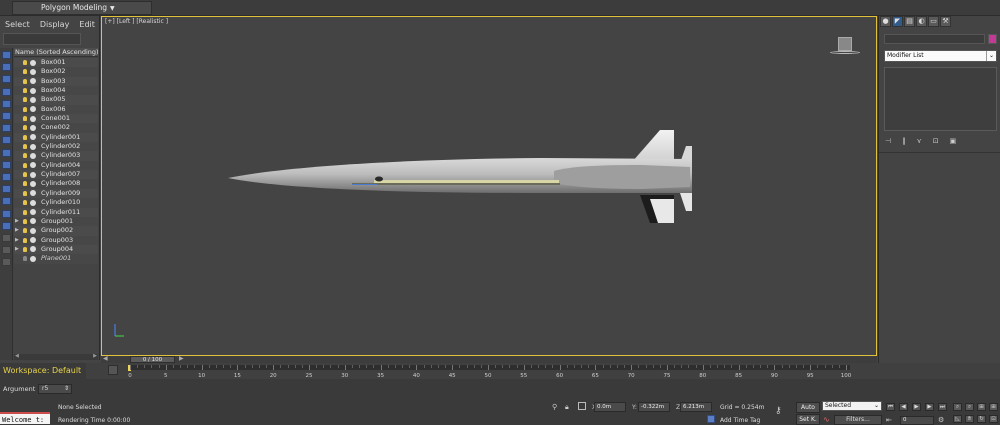 This screenshot has width=1000, height=425. I want to click on tree-item: Plane001, so click(56, 259).